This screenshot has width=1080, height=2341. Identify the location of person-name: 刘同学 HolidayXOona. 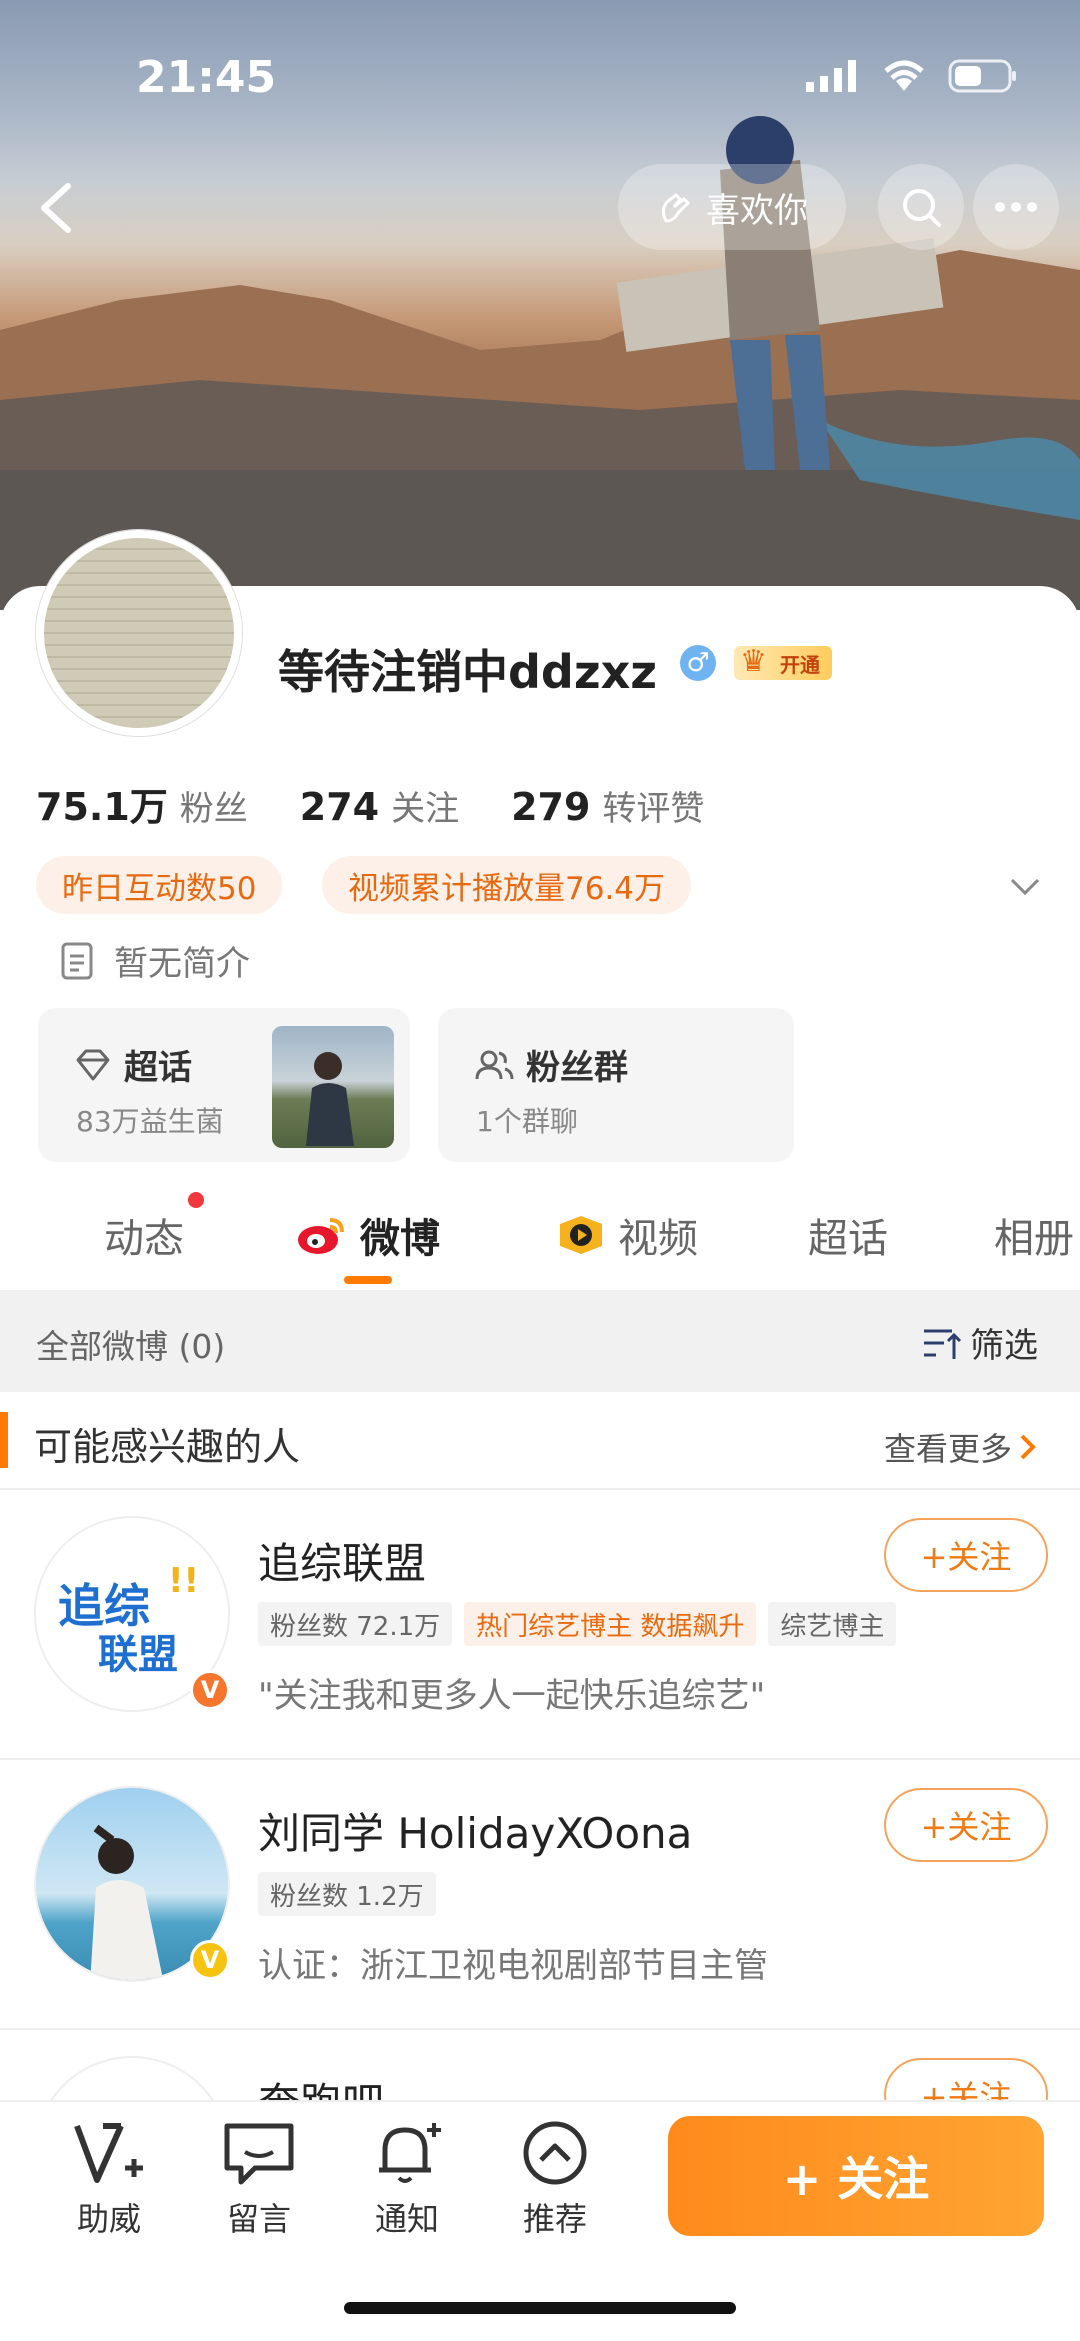
(475, 1830).